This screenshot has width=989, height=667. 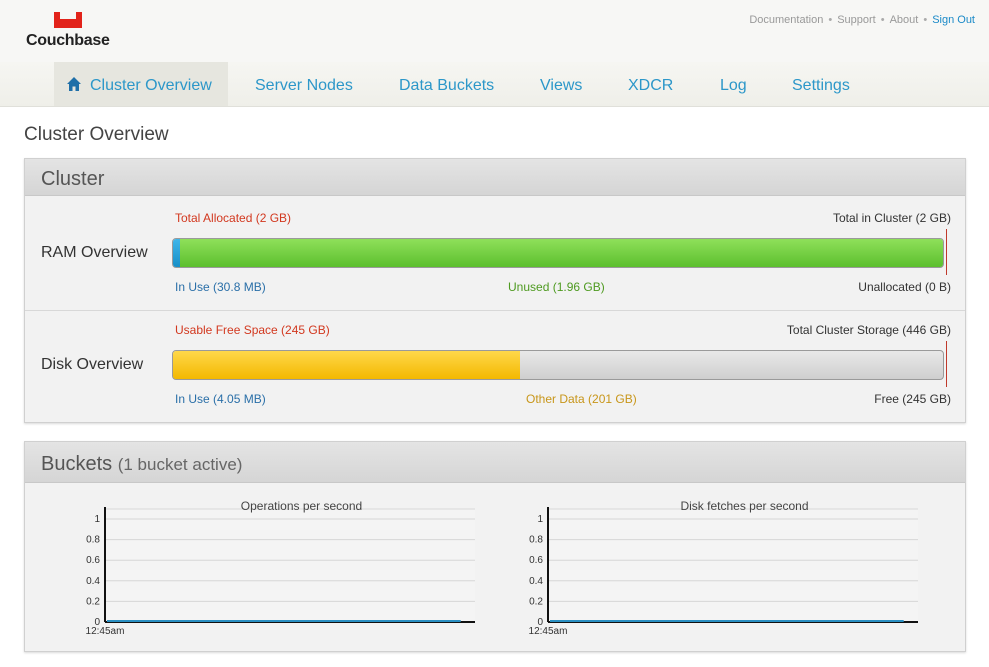 I want to click on ram-total-in-cluster: Total in Cluster (2 GB), so click(x=891, y=218).